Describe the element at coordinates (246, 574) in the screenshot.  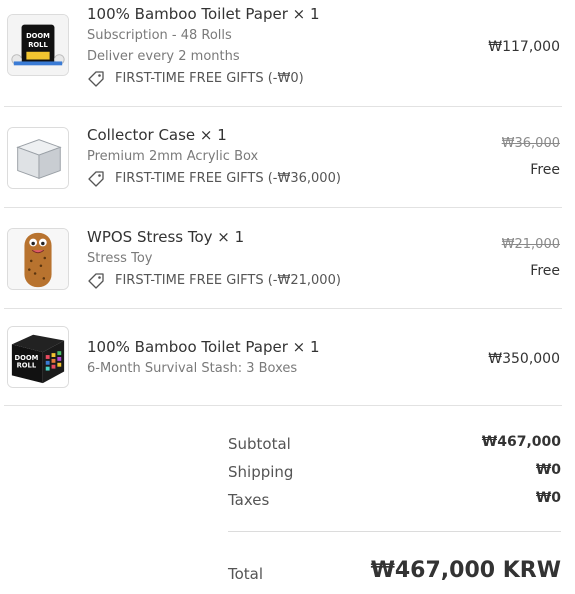
I see `total-label: Total` at that location.